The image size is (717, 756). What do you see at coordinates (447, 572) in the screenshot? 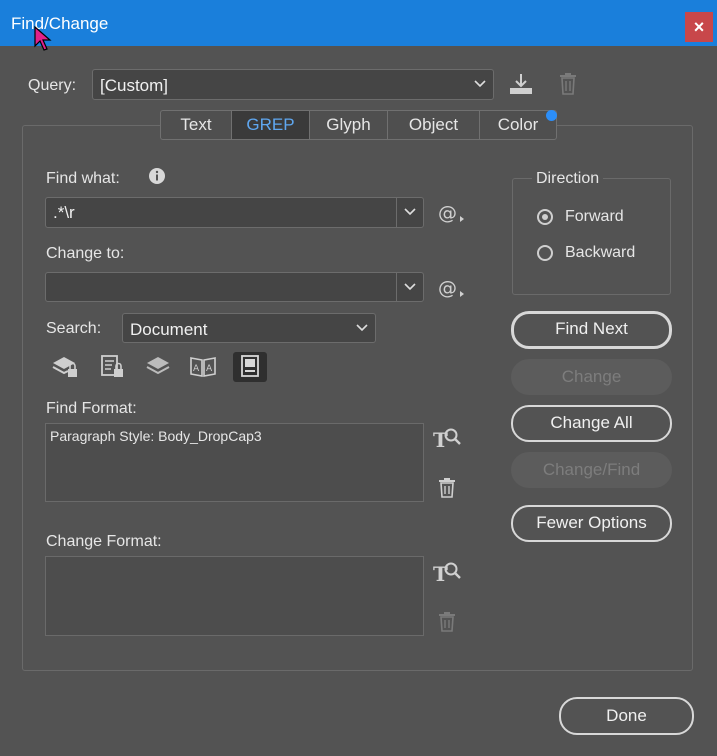
I see `specify-change-format-icon: T` at bounding box center [447, 572].